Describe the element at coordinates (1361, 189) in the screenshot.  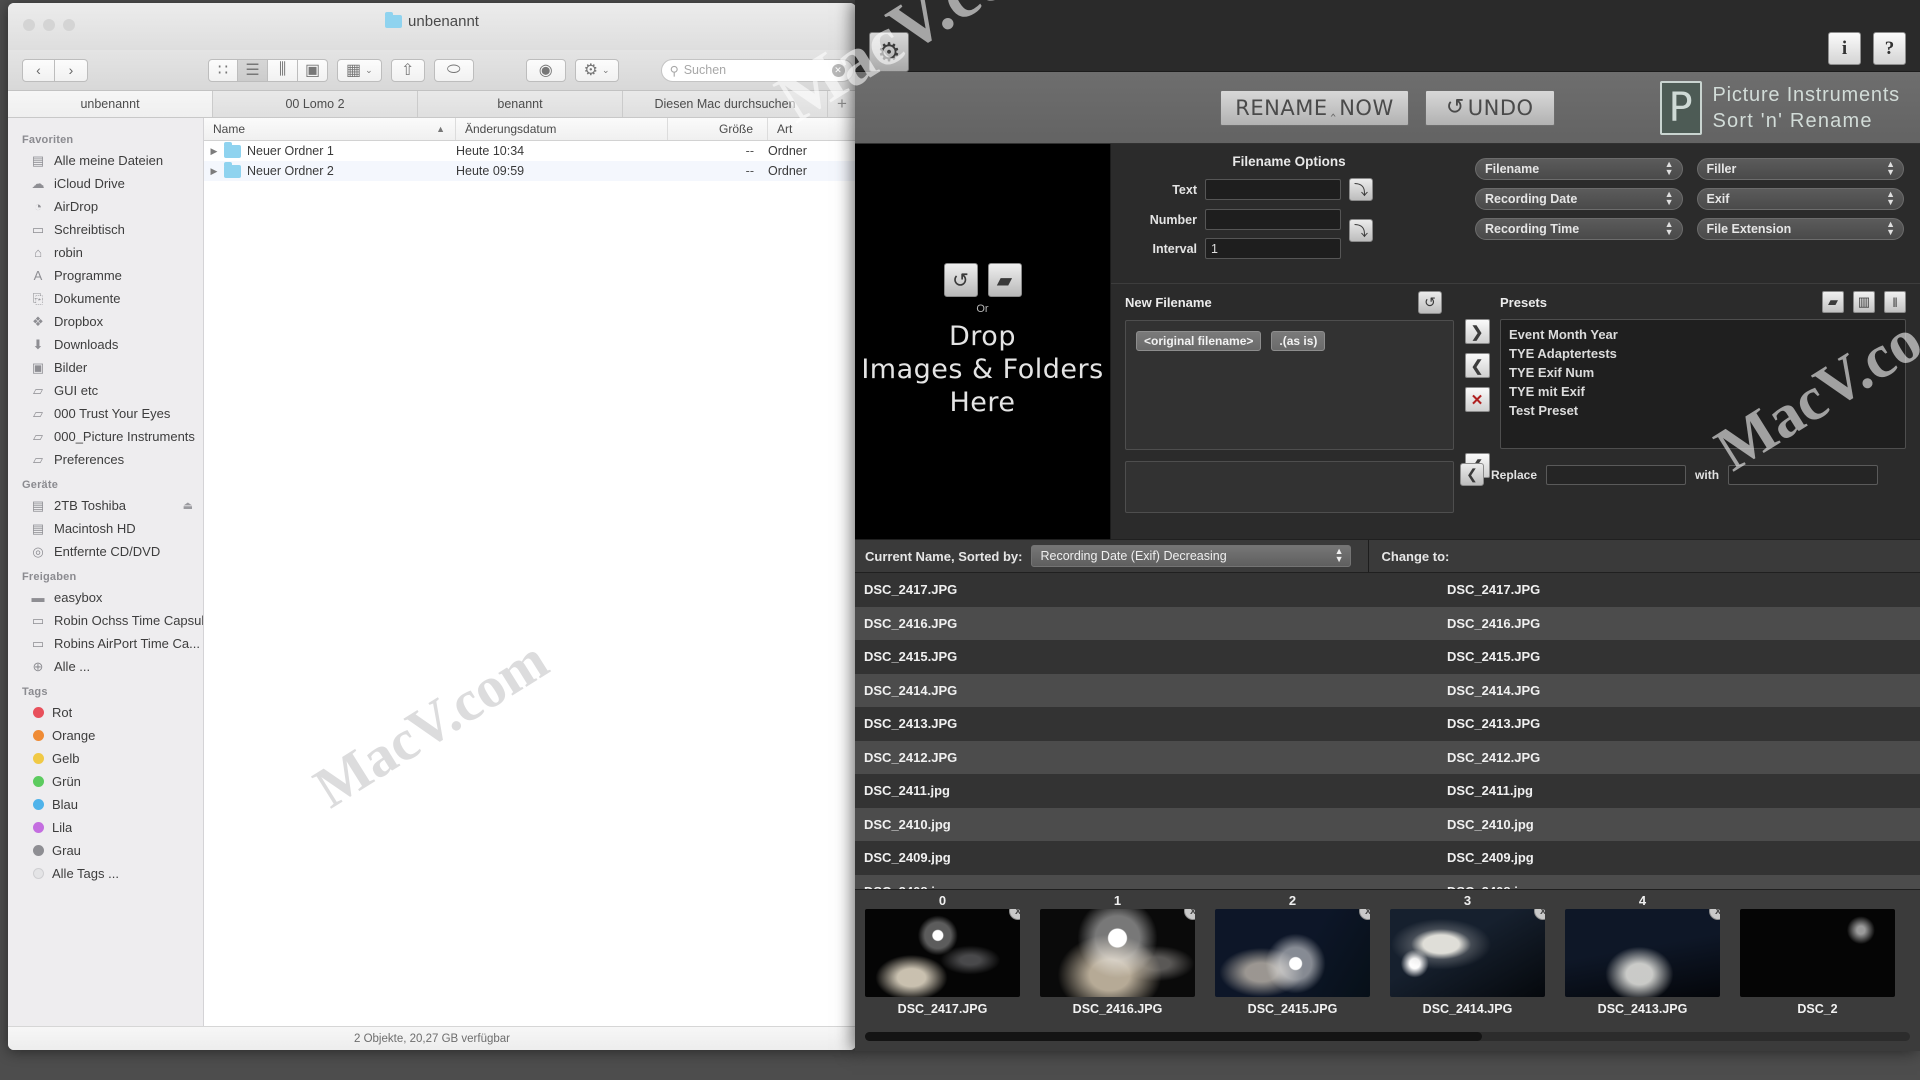
I see `text-apply-icon: ⤵` at that location.